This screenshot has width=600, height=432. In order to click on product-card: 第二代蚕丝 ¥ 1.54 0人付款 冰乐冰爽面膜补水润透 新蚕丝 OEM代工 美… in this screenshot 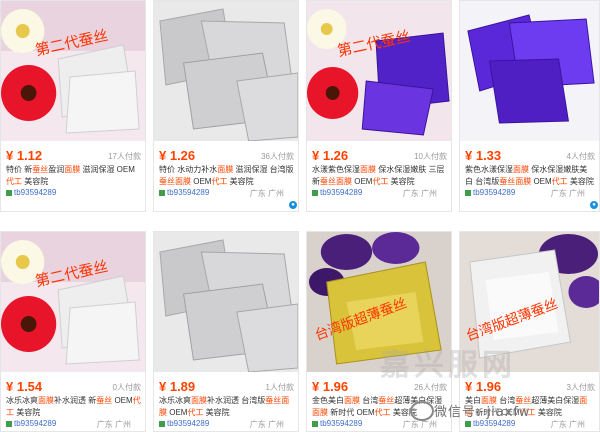, I will do `click(73, 331)`.